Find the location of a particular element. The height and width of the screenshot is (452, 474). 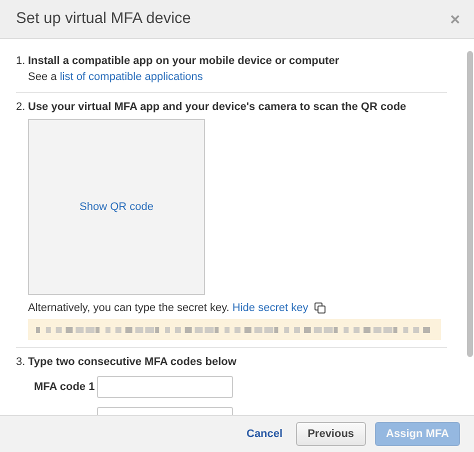

step-note: See a list of compatible applications is located at coordinates (116, 77).